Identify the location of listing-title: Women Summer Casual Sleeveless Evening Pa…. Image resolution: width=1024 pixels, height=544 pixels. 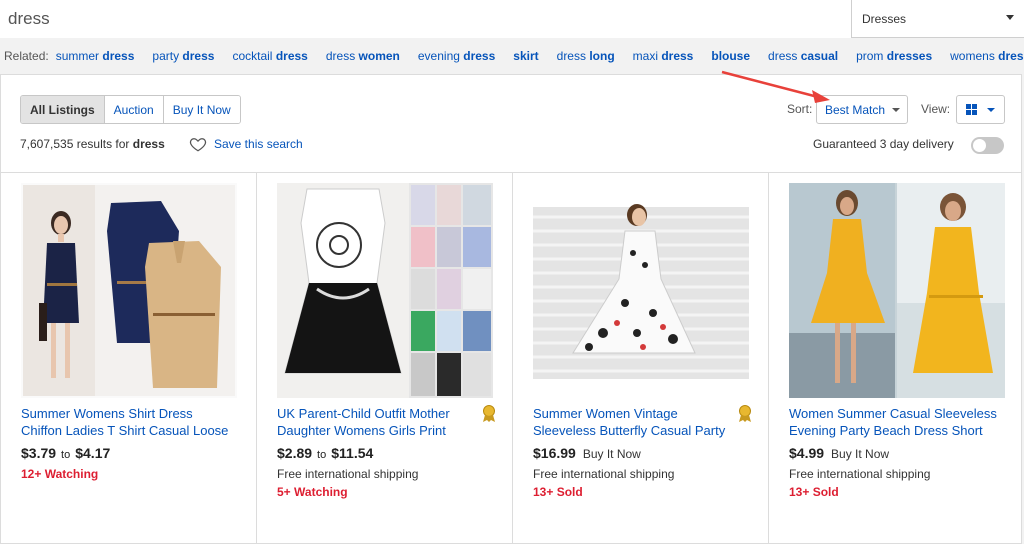
(900, 422).